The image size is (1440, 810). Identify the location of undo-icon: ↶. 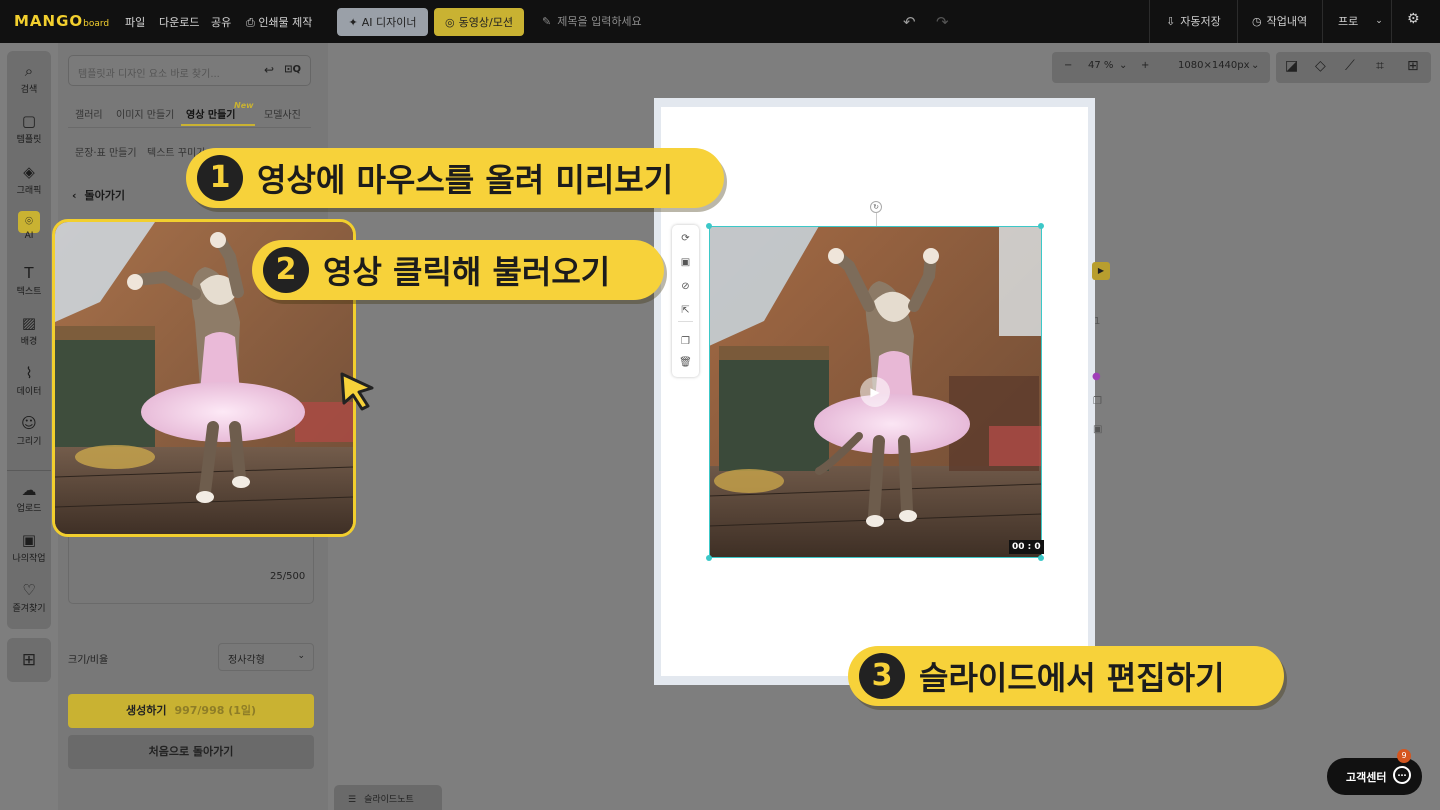
(909, 22).